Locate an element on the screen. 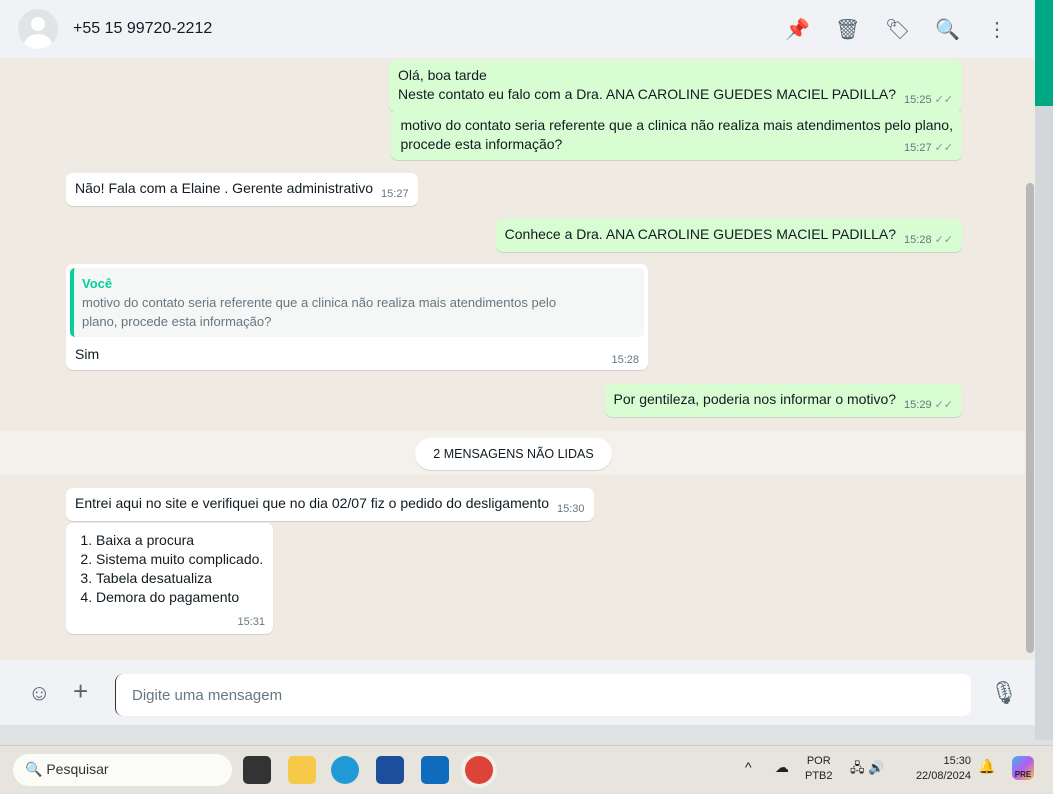  message-time: 15:29 is located at coordinates (918, 405).